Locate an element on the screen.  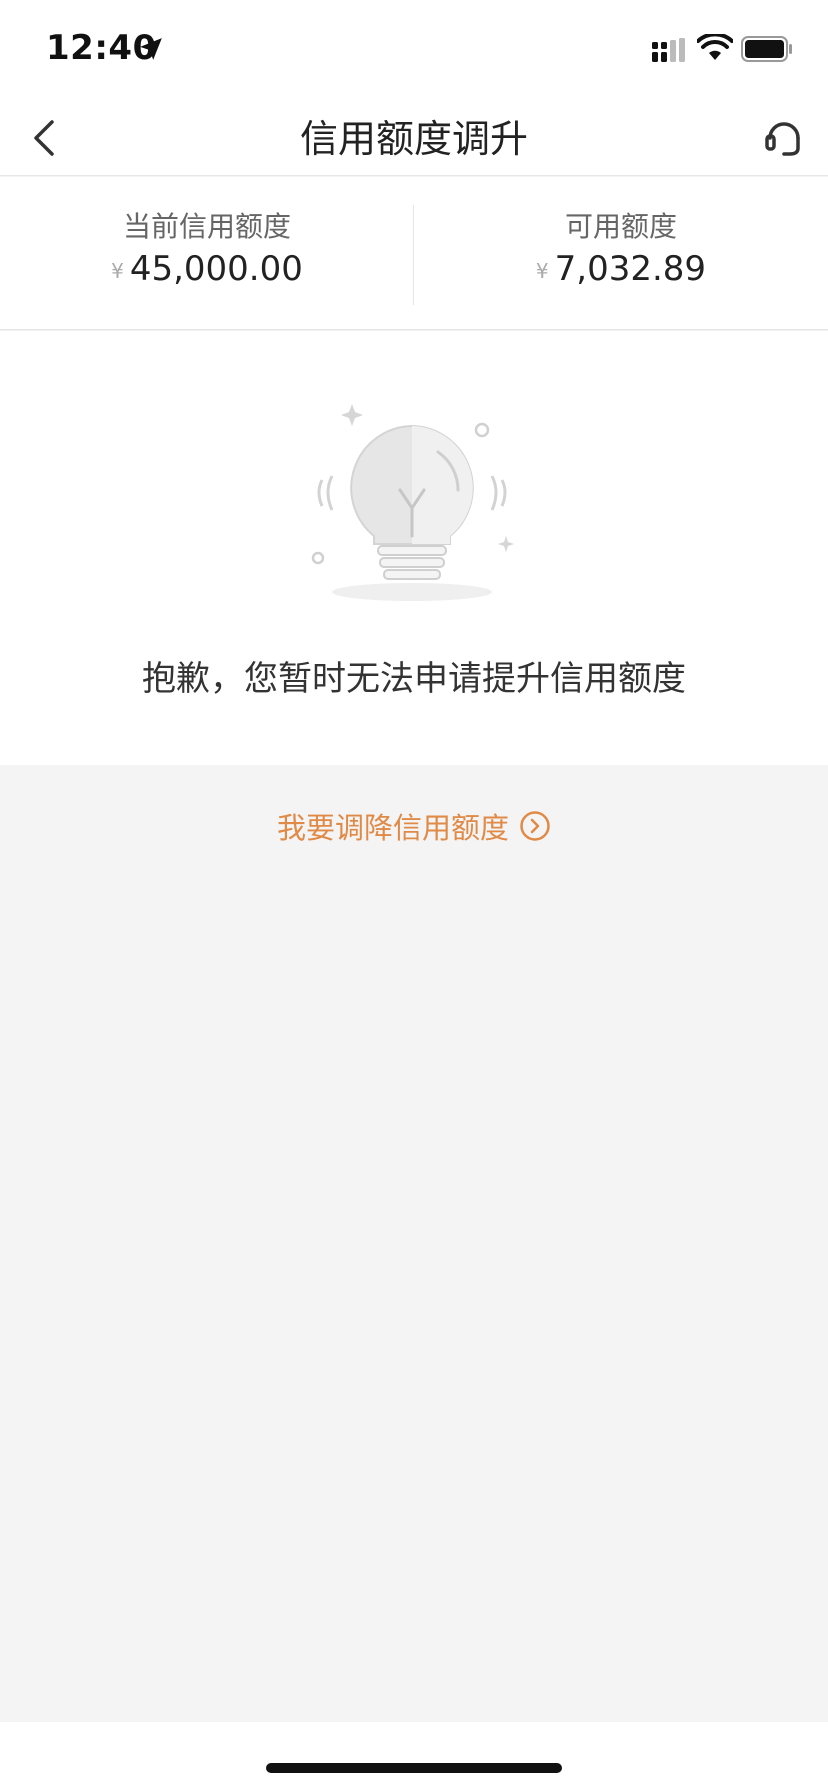
home-indicator is located at coordinates (414, 1768).